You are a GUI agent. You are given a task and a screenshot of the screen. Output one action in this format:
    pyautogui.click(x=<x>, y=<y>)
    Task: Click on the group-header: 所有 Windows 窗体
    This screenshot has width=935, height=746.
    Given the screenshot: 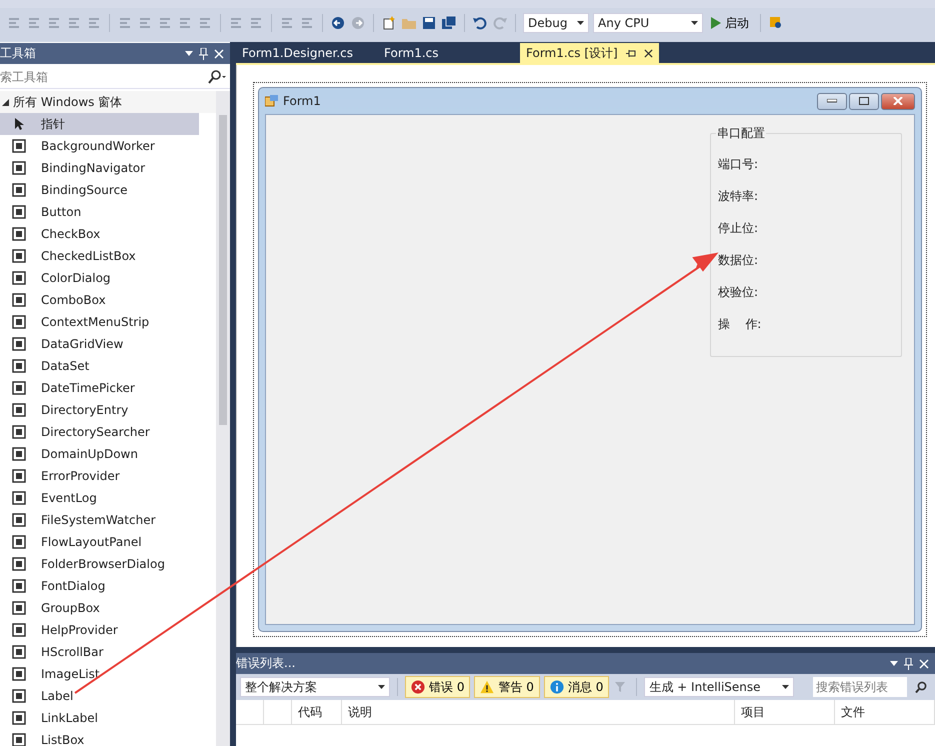 What is the action you would take?
    pyautogui.click(x=108, y=102)
    